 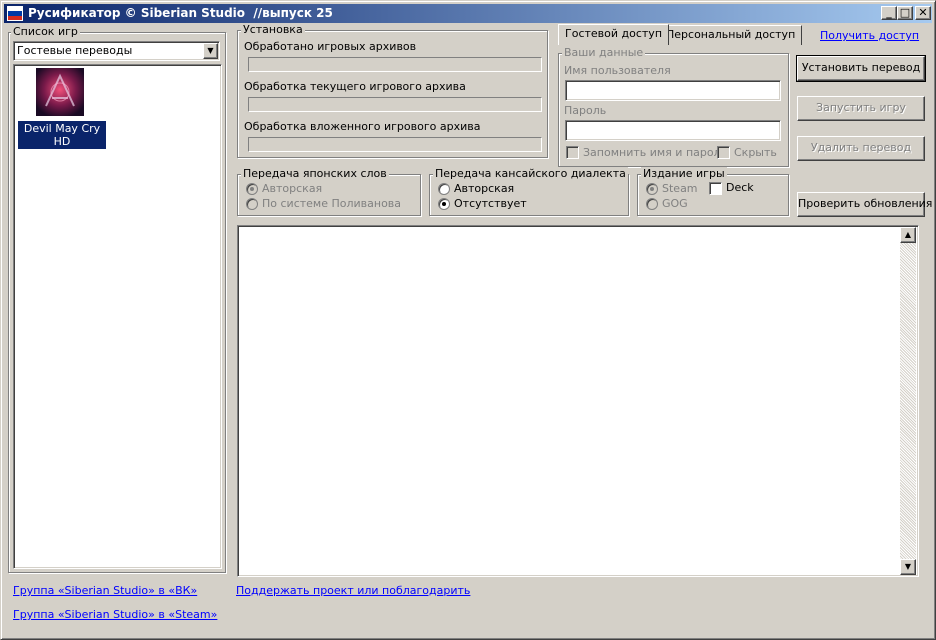 I want to click on tab-guest-access: Гостевой доступ, so click(x=614, y=34).